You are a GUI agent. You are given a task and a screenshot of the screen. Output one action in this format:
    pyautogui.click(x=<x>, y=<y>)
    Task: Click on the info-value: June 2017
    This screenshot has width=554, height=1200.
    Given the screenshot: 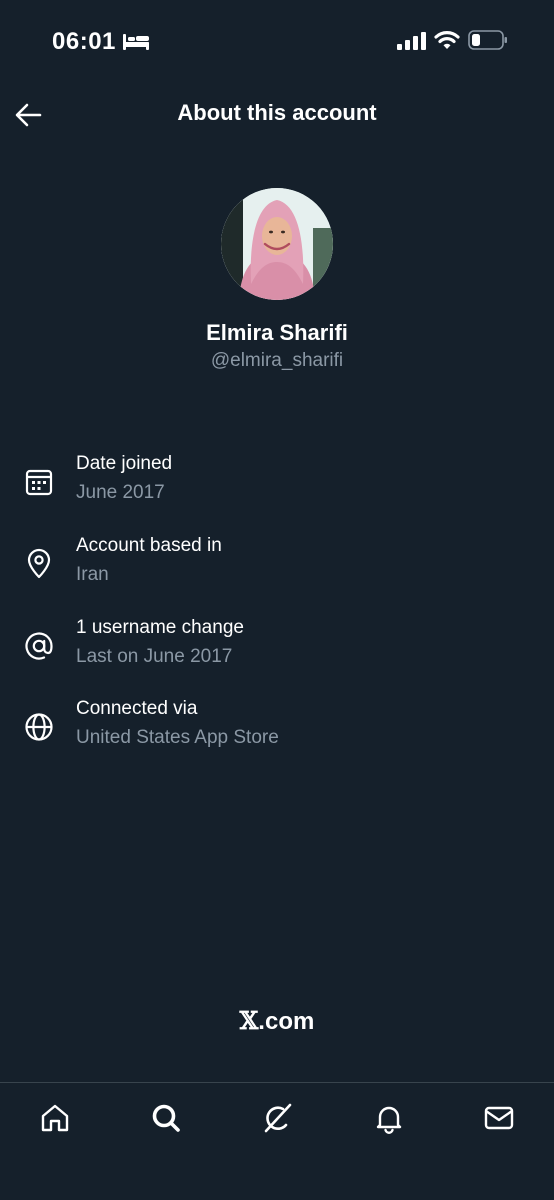 What is the action you would take?
    pyautogui.click(x=120, y=492)
    